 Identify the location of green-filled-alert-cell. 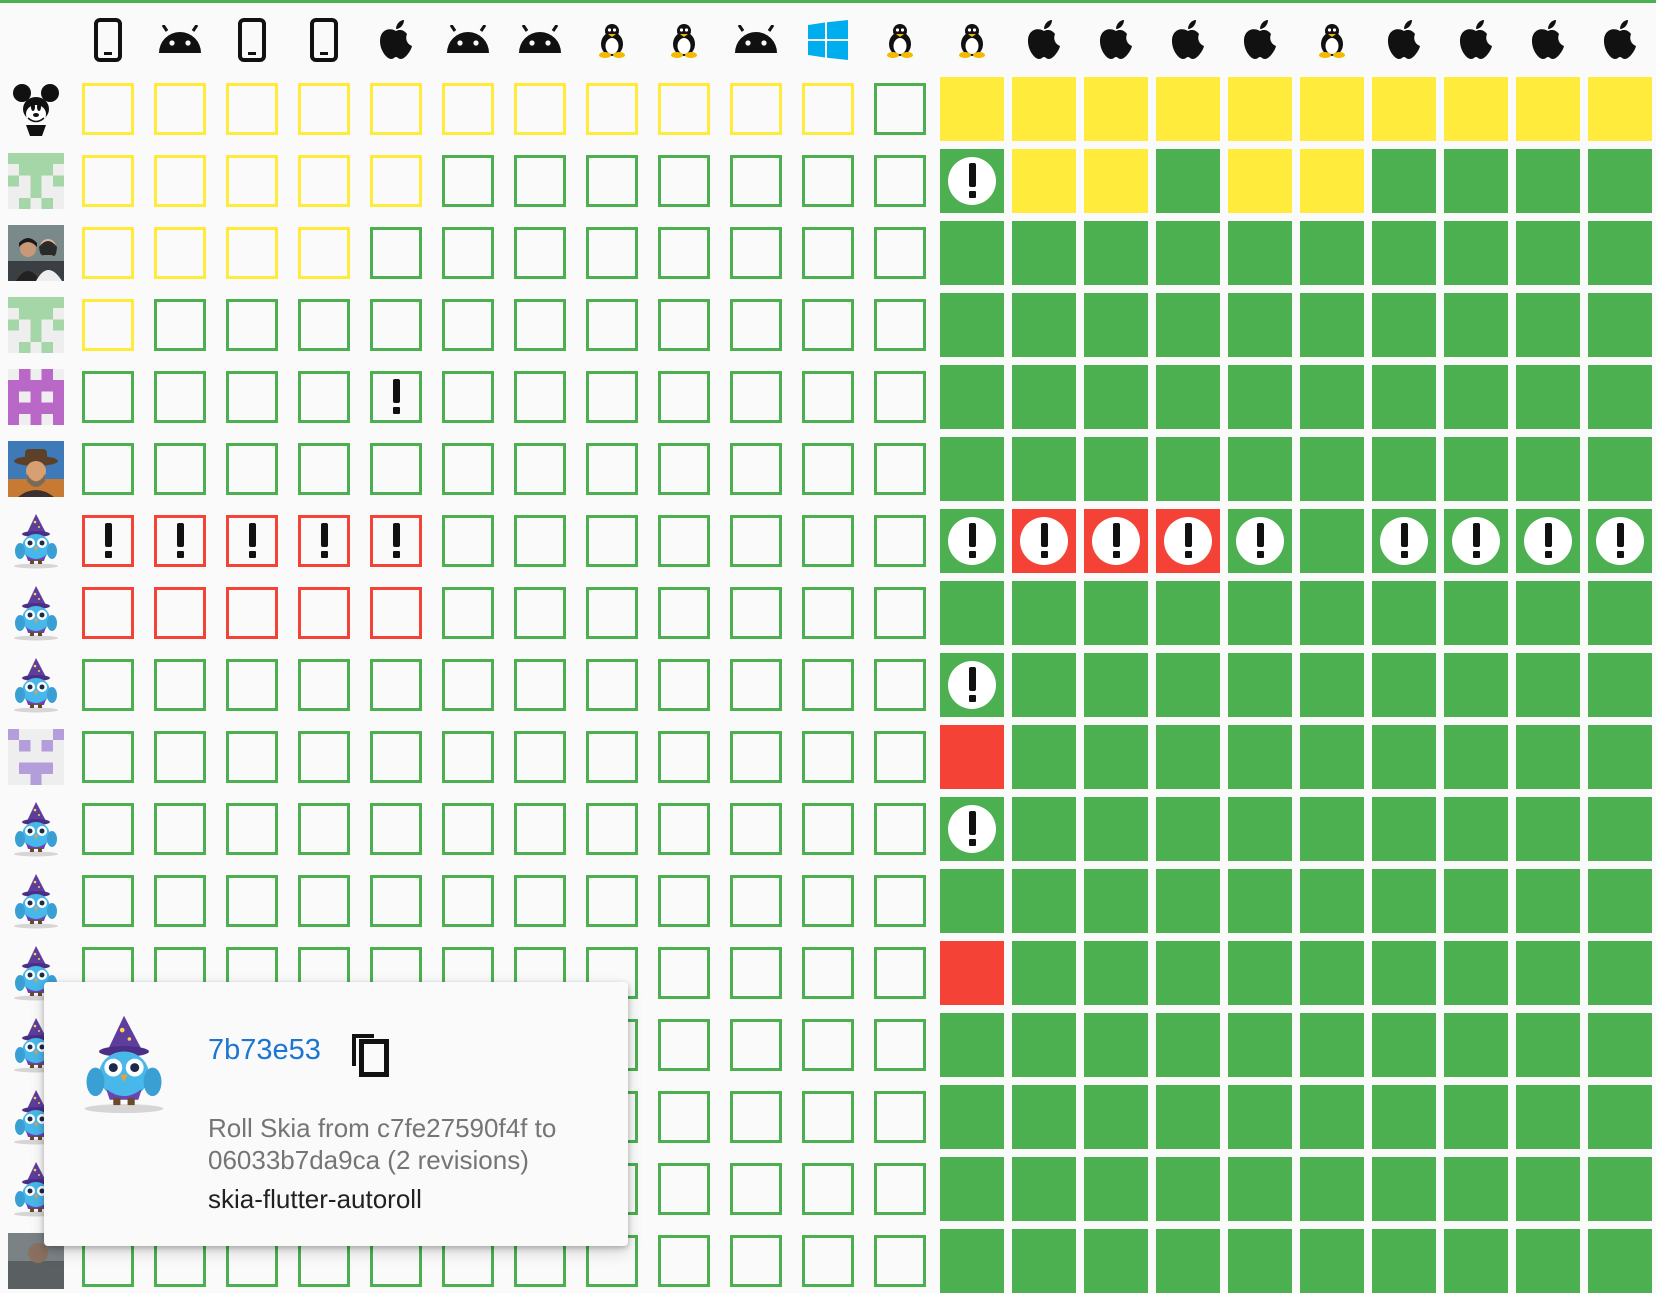
(972, 685).